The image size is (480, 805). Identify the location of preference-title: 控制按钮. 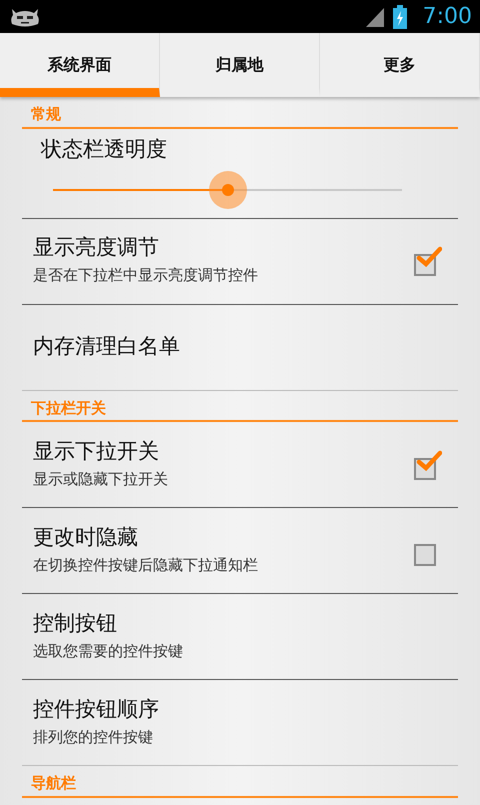
(75, 623).